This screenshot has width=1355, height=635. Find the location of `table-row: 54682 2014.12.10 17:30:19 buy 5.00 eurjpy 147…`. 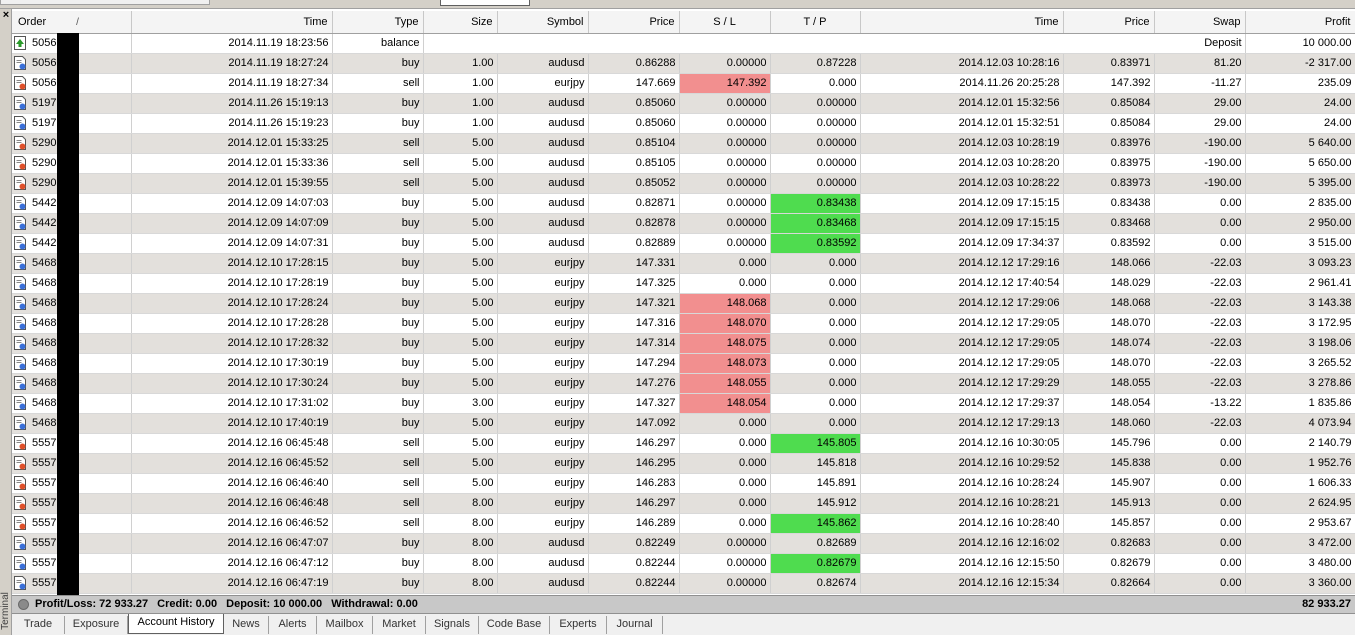

table-row: 54682 2014.12.10 17:30:19 buy 5.00 eurjpy 147… is located at coordinates (683, 363).